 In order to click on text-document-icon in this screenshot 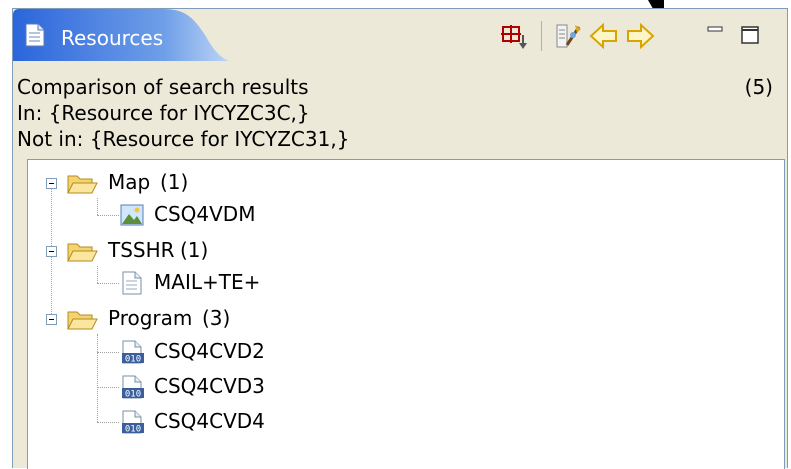, I will do `click(132, 283)`.